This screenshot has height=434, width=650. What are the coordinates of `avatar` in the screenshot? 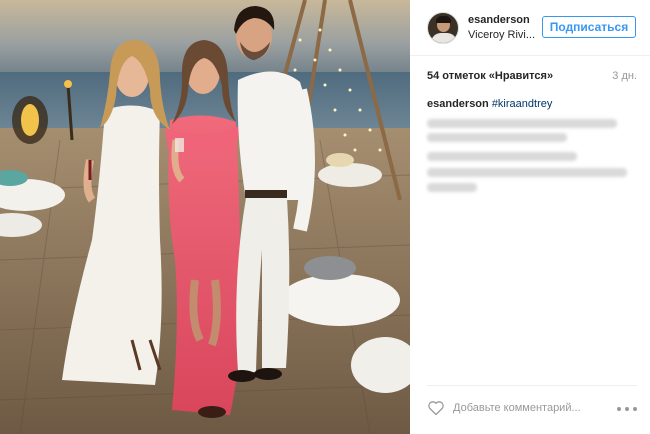 It's located at (443, 28).